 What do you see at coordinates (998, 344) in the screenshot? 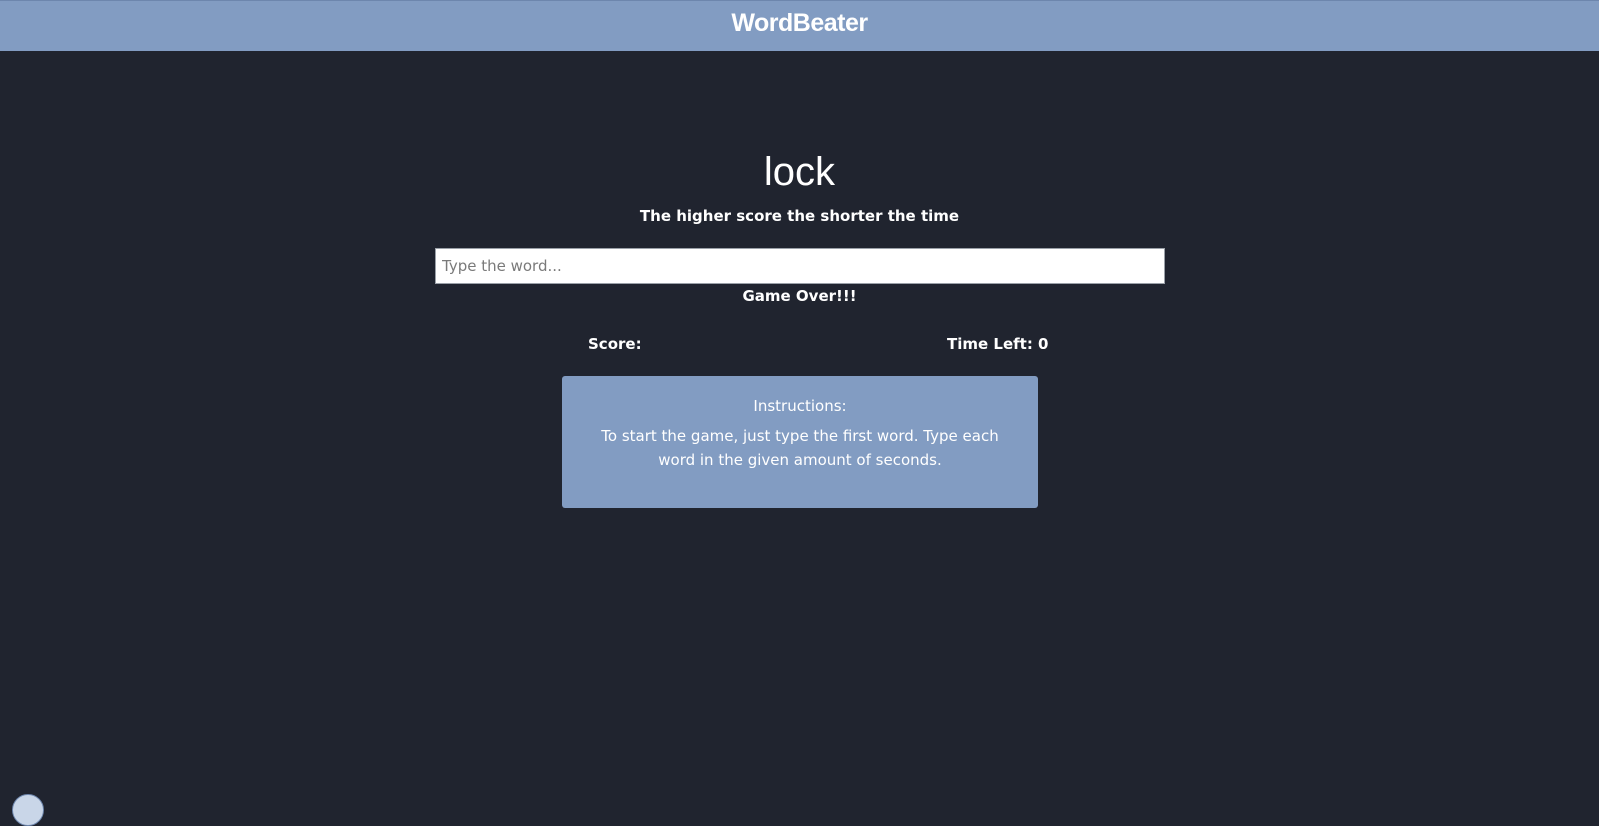
I see `time-left-label: Time Left: 0` at bounding box center [998, 344].